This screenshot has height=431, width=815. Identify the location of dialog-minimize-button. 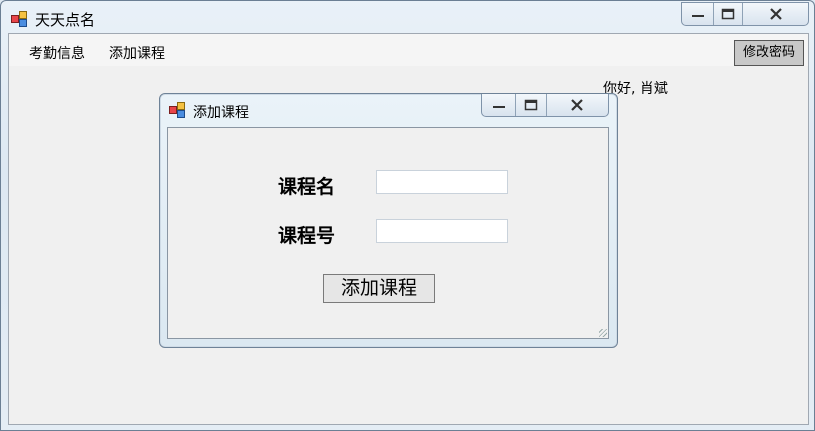
(499, 105).